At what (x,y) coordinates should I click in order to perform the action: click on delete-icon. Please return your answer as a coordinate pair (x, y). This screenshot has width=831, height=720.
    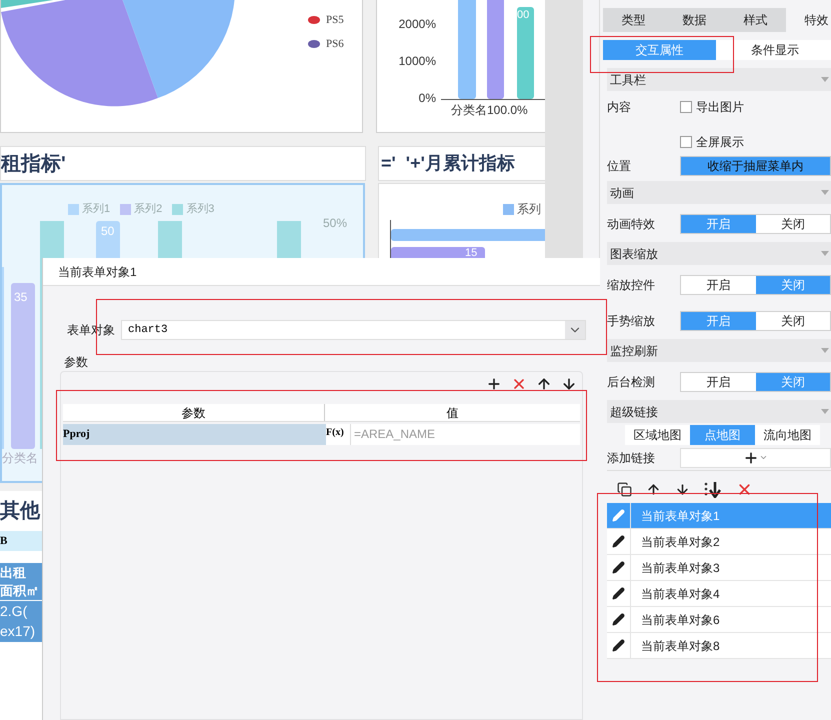
    Looking at the image, I should click on (519, 384).